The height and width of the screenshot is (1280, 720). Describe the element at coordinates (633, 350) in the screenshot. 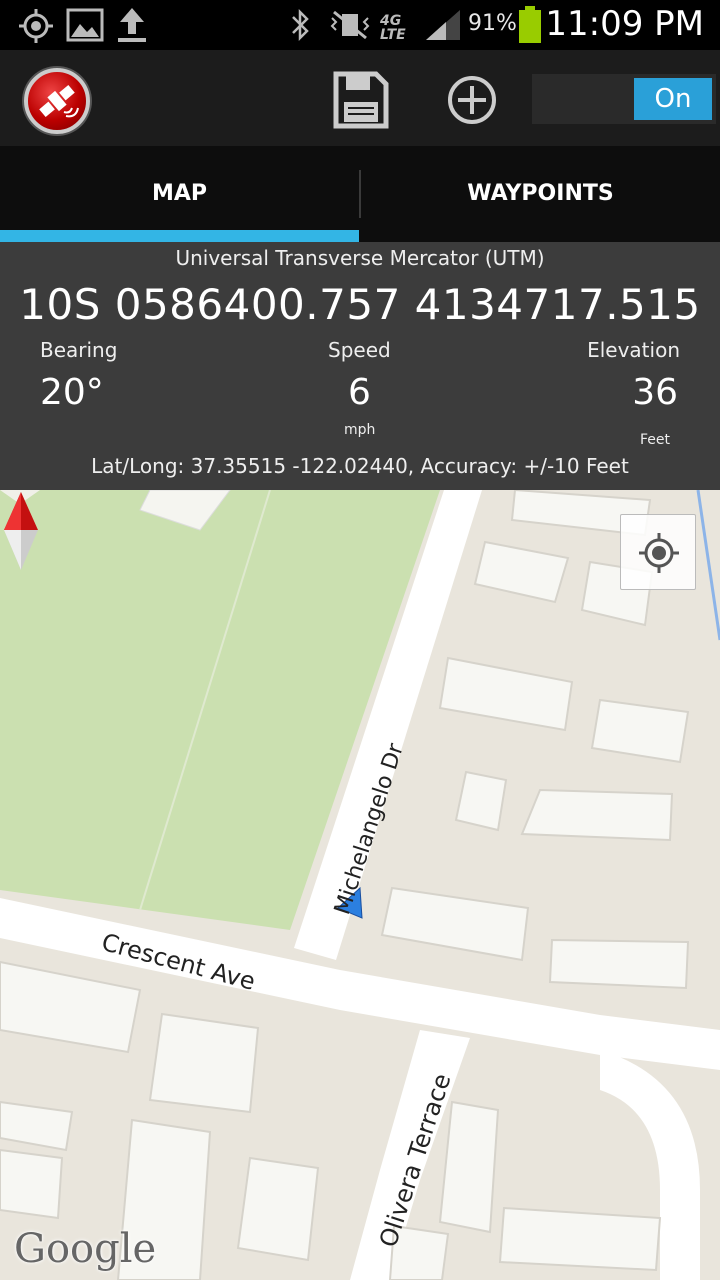

I see `elevation-label: Elevation` at that location.